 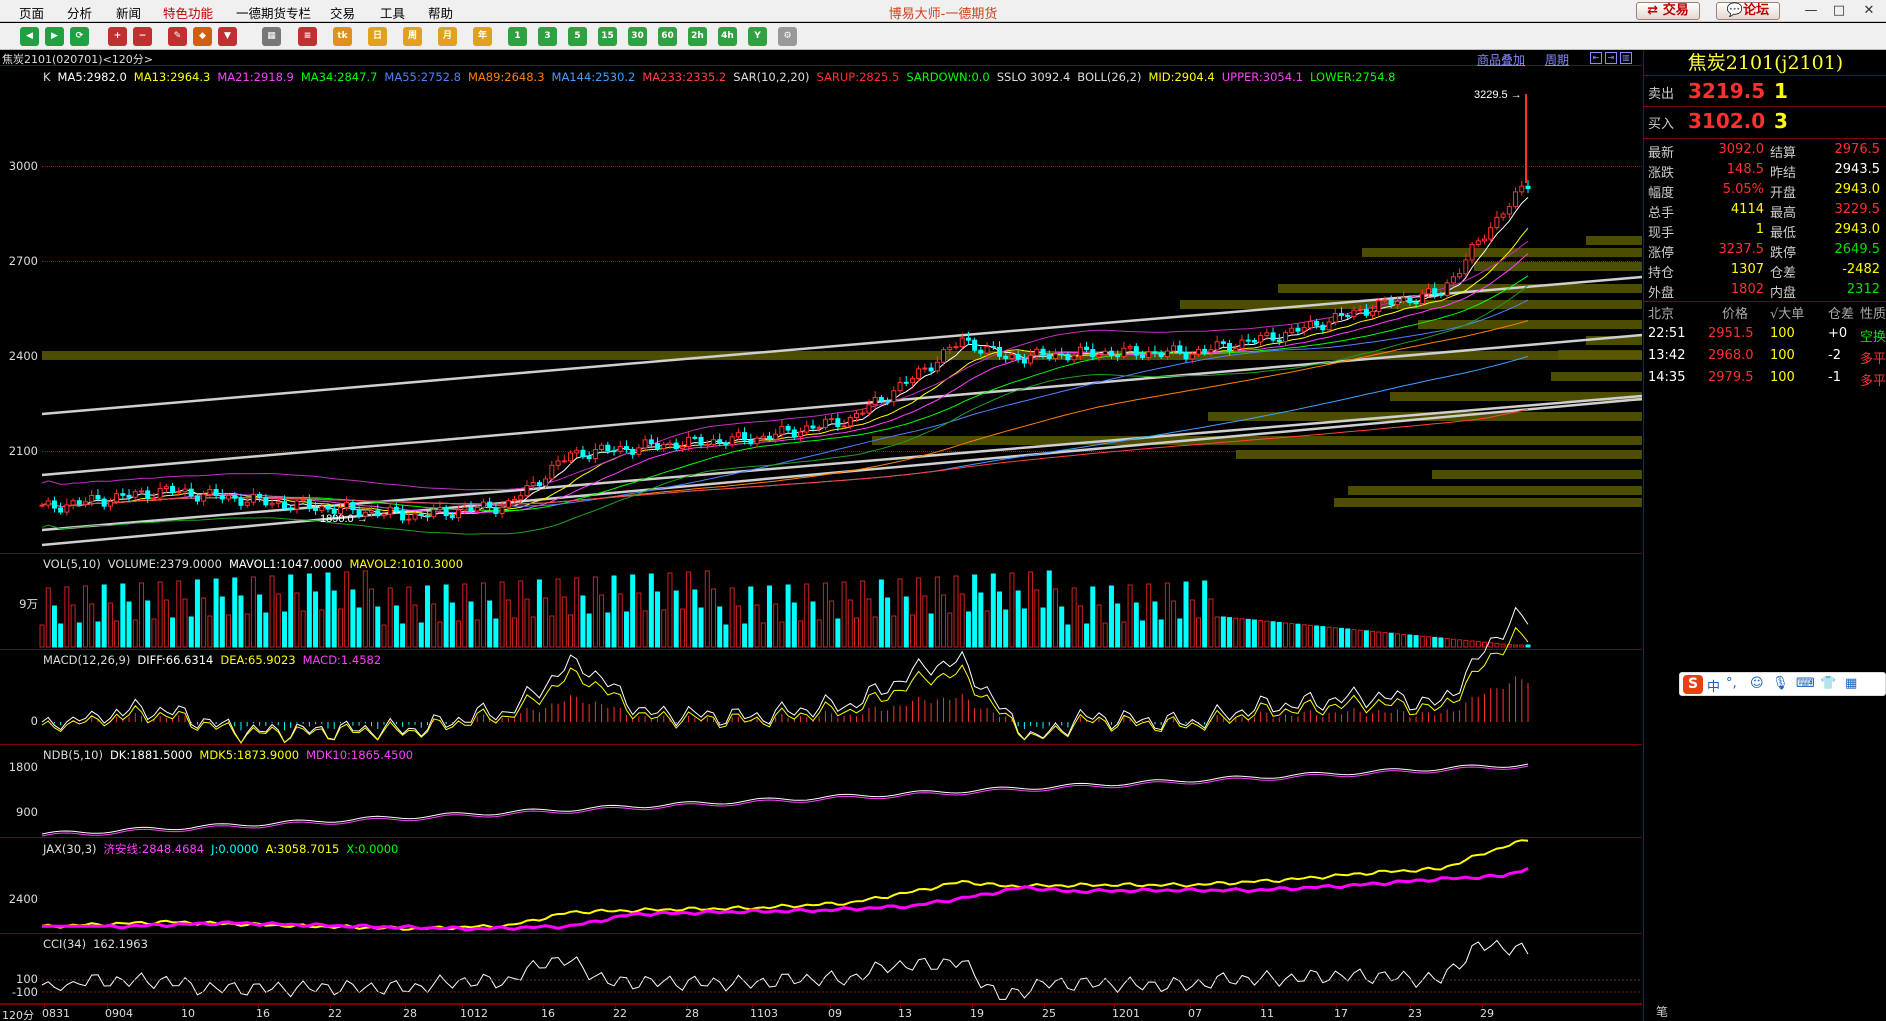 I want to click on ask-row: 卖出 3219.5 1, so click(x=1765, y=92).